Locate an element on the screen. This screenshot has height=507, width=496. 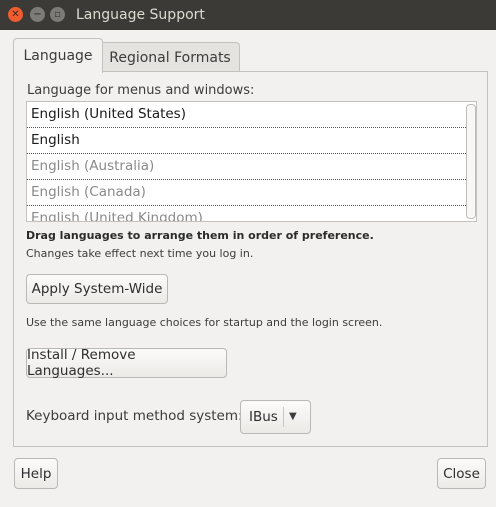
list-item: English (Australia) is located at coordinates (251, 167).